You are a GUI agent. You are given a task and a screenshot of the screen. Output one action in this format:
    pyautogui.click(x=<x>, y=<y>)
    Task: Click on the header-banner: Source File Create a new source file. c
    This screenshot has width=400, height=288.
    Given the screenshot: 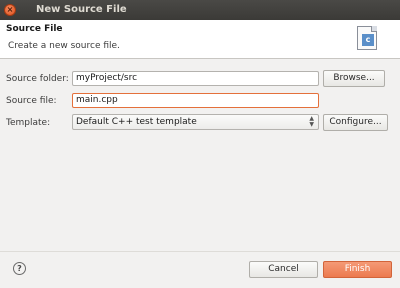 What is the action you would take?
    pyautogui.click(x=200, y=39)
    